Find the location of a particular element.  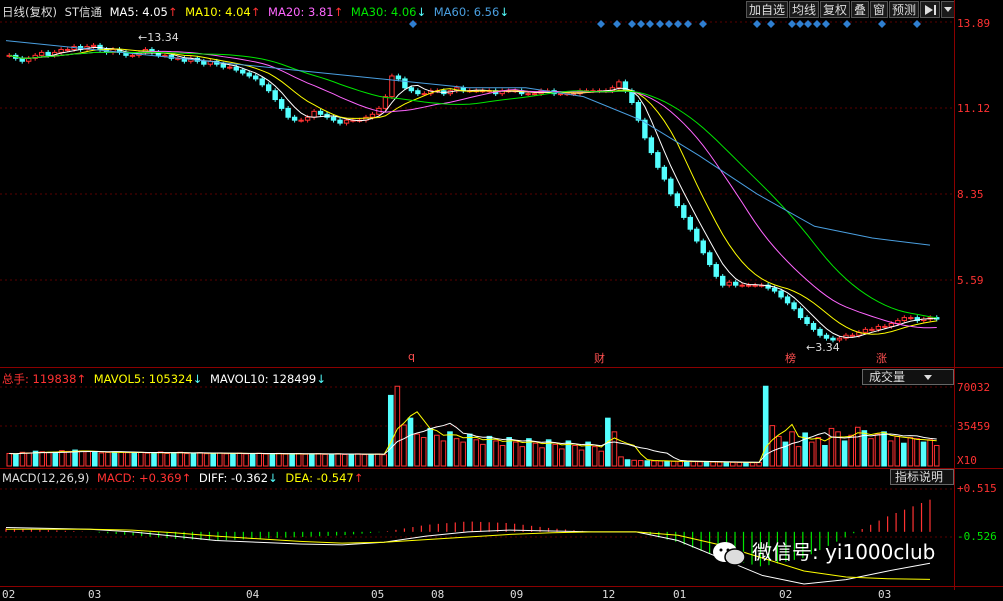

dea-value: DEA: -0.547 is located at coordinates (319, 478).